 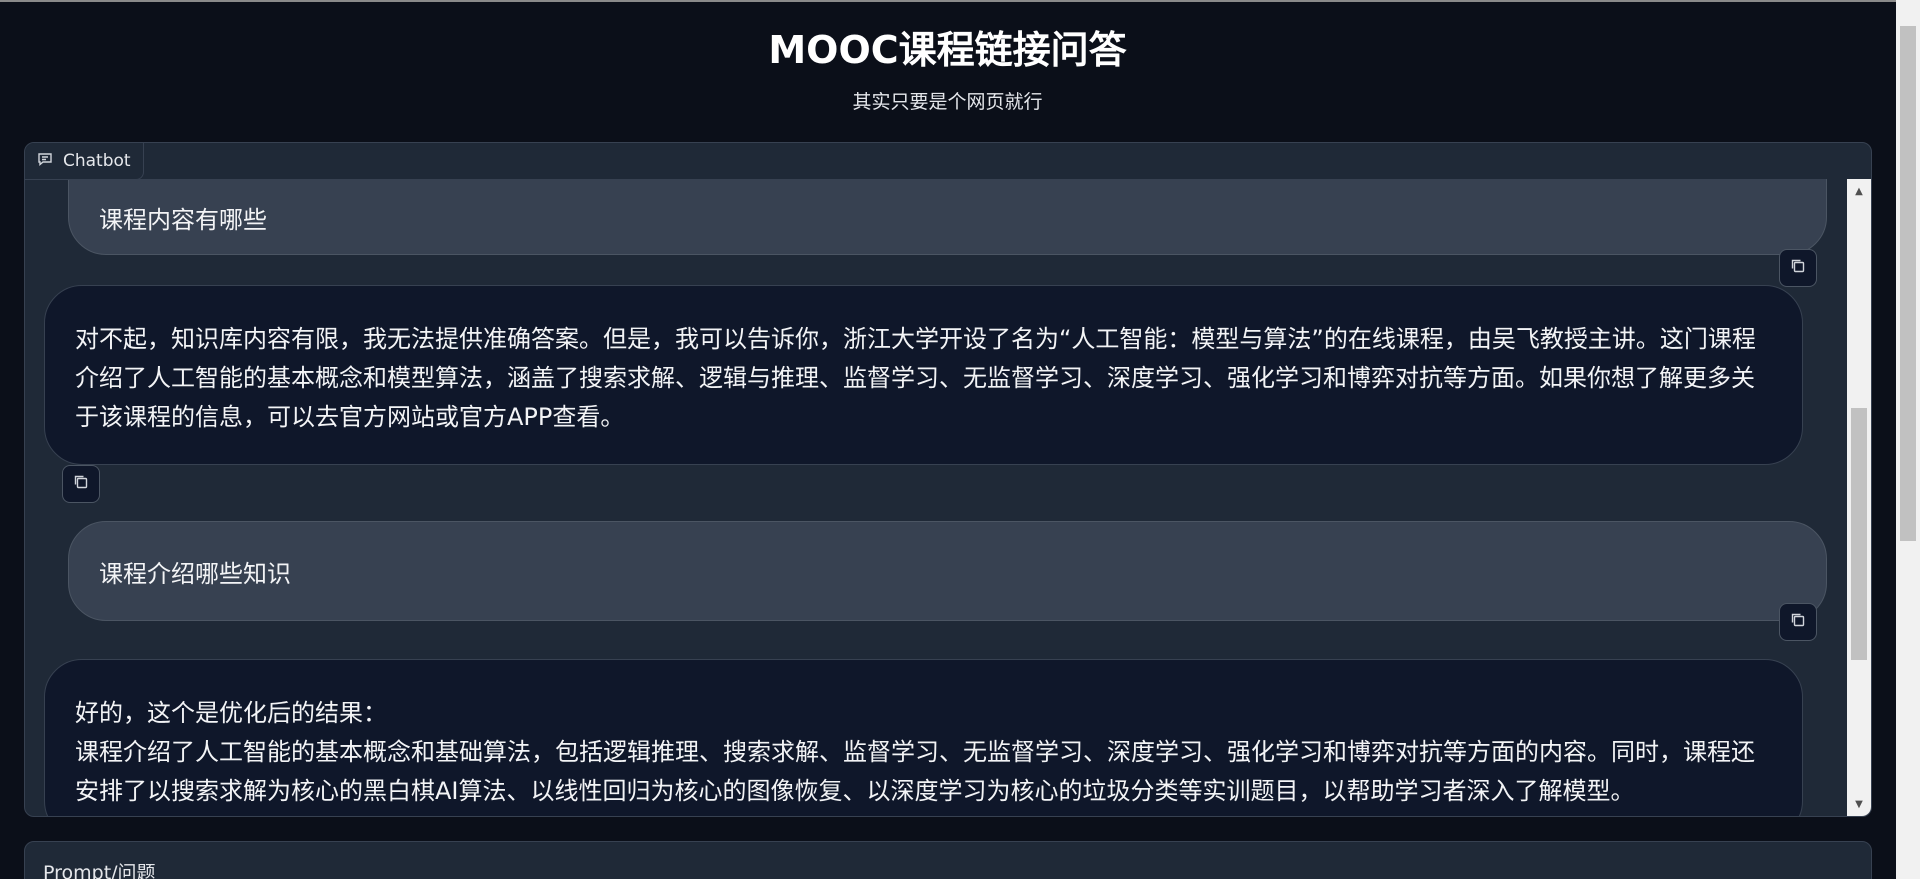 I want to click on chat-scrollbar: ▲ ▼, so click(x=1859, y=497).